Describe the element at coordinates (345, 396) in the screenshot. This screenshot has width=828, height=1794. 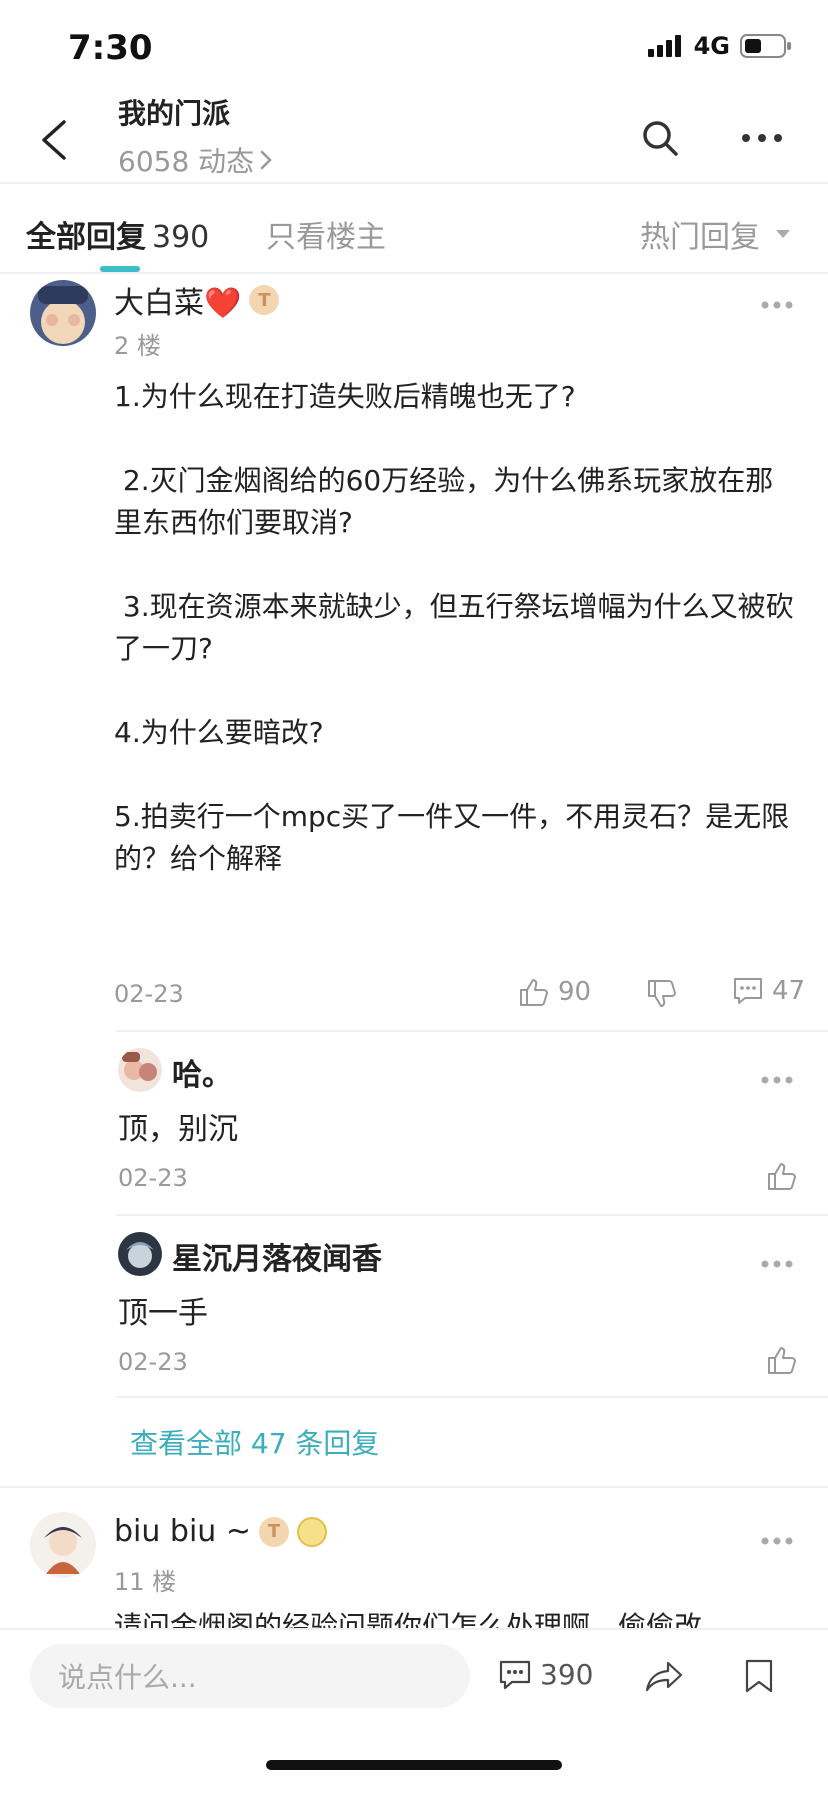
I see `post-paragraph: 1.为什么现在打造失败后精魄也无了?` at that location.